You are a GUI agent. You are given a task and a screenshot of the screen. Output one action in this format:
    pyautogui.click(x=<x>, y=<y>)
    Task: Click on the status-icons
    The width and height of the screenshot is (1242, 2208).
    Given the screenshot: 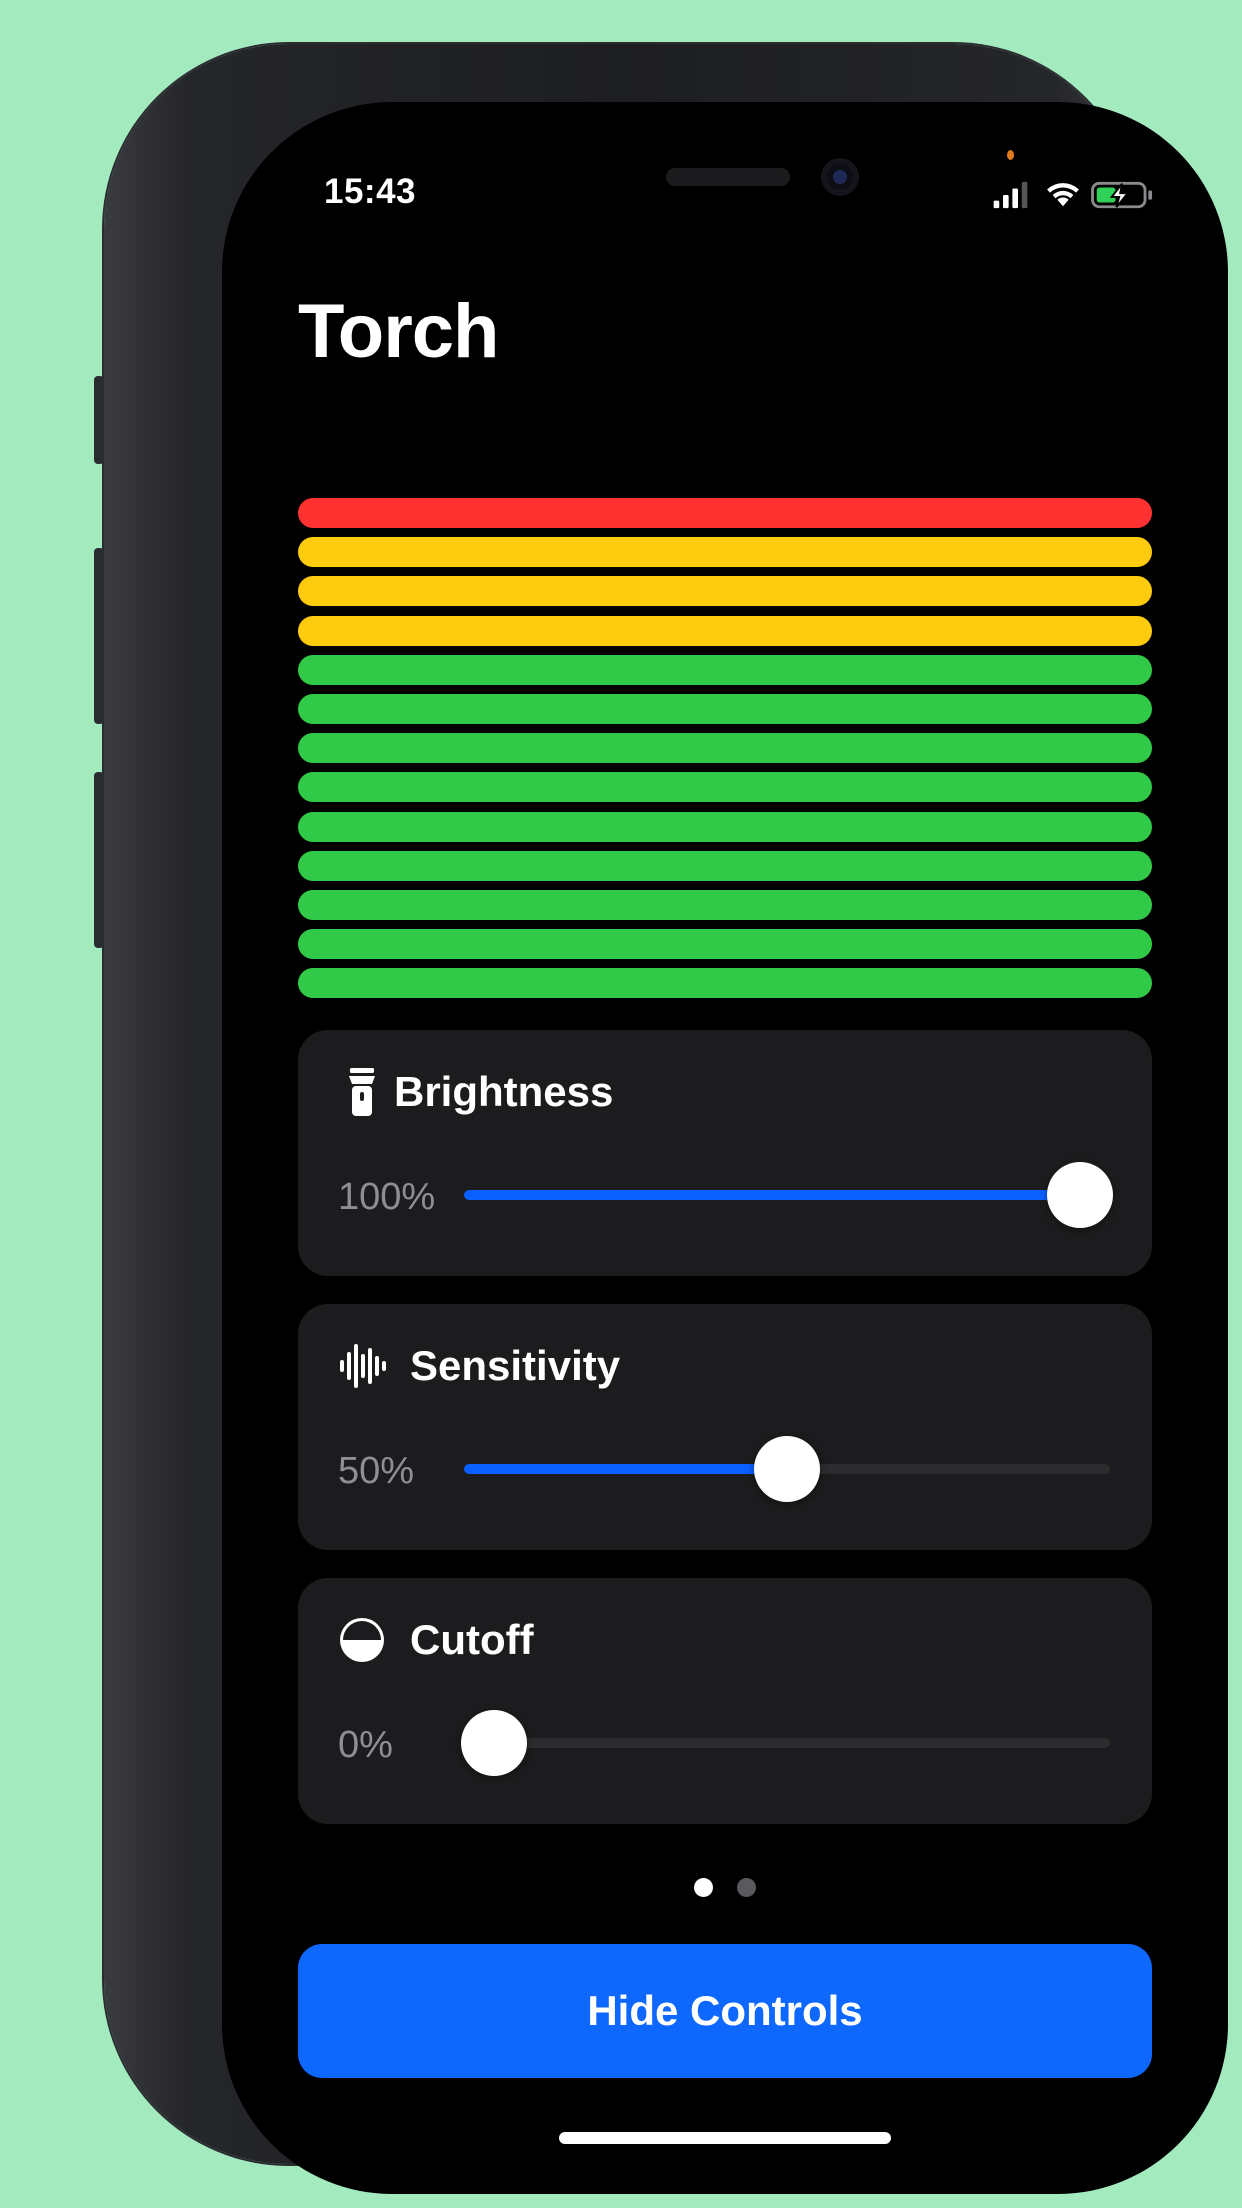 What is the action you would take?
    pyautogui.click(x=1073, y=195)
    